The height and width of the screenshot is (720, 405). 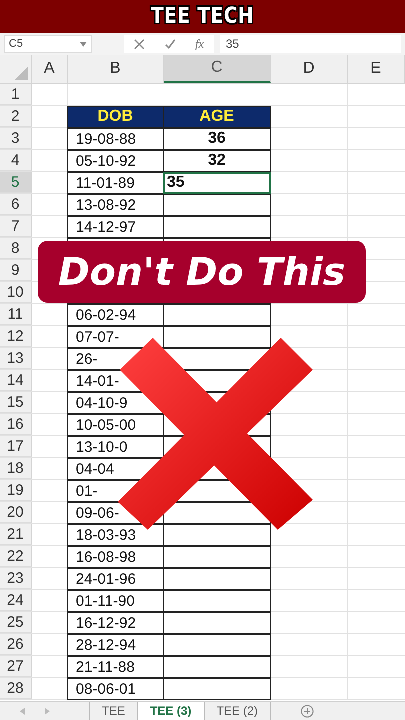 What do you see at coordinates (115, 689) in the screenshot?
I see `table-cell: 08-06-01` at bounding box center [115, 689].